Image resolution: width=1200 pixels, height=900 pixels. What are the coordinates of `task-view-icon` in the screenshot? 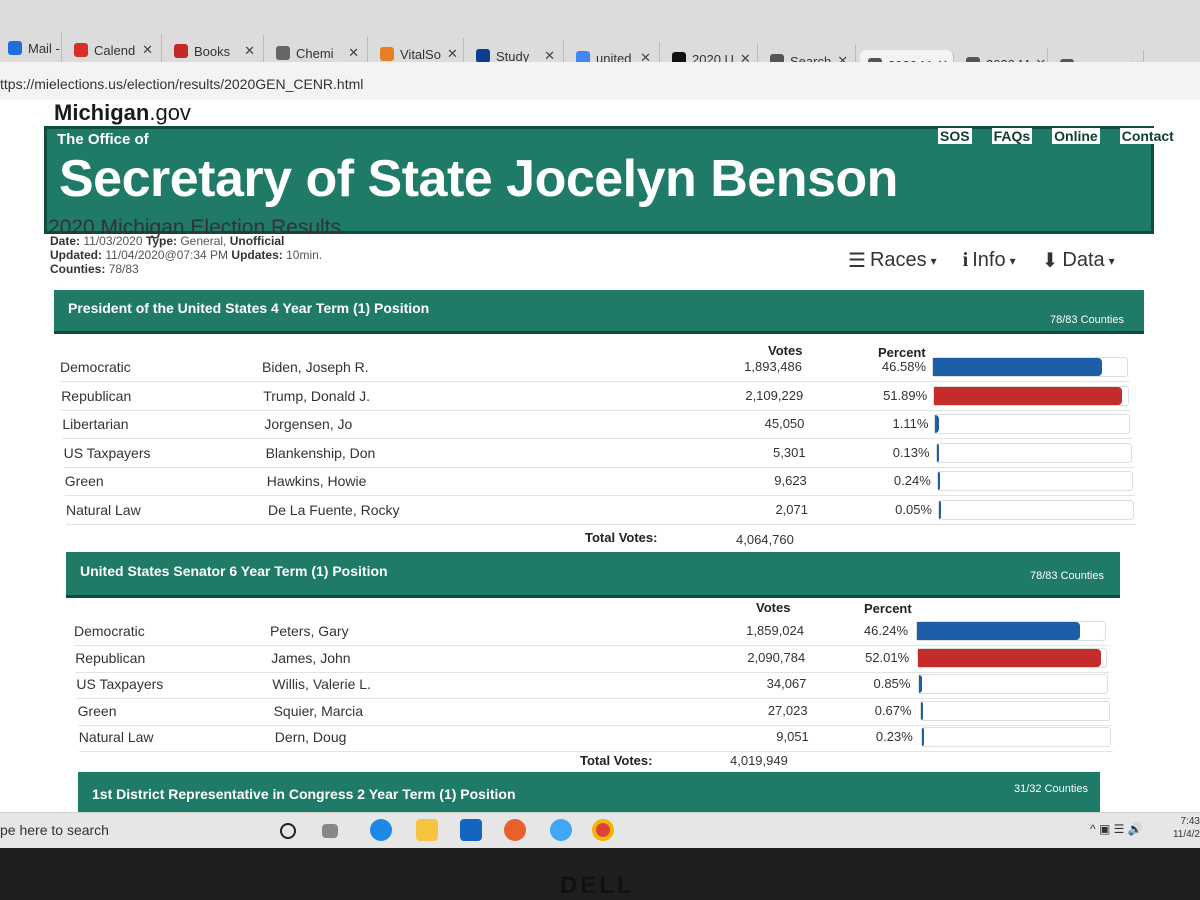 It's located at (330, 831).